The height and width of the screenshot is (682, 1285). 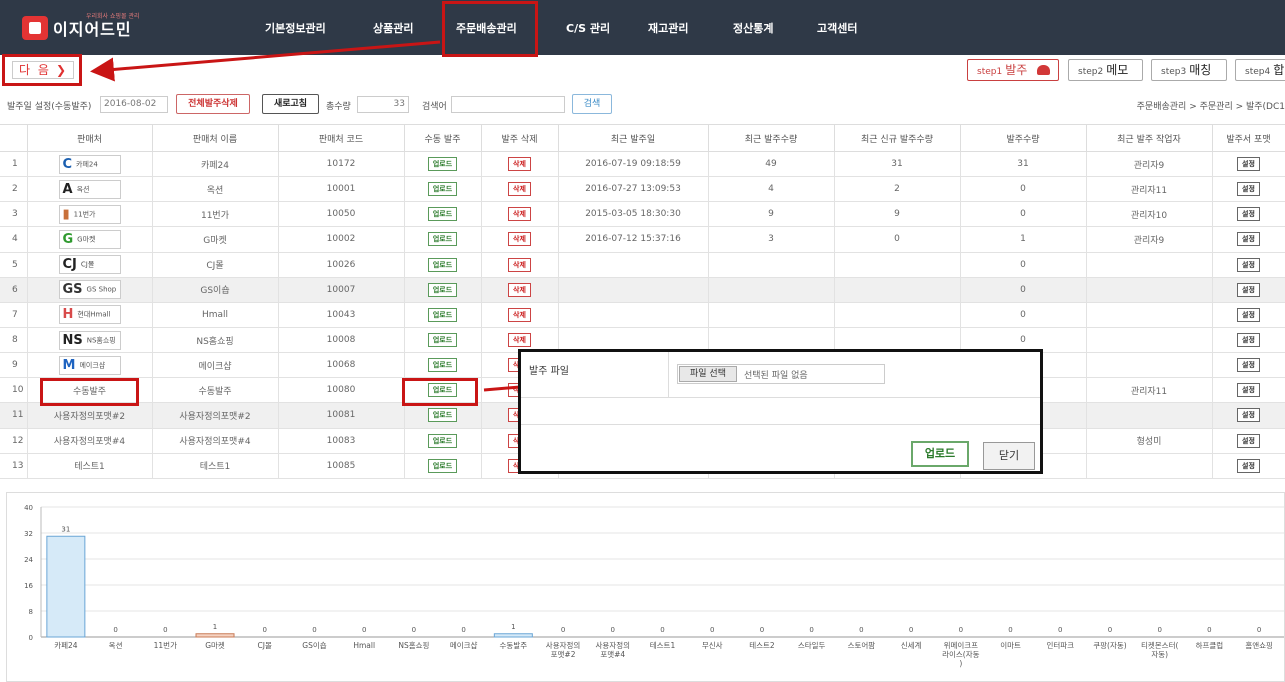 I want to click on x-category-label: 홈앤쇼핑, so click(x=1259, y=645).